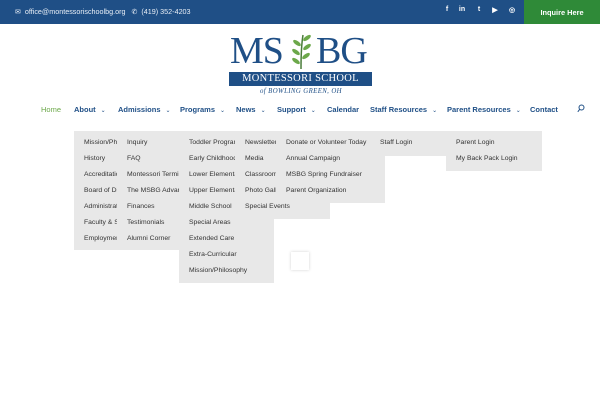 The image size is (600, 400). Describe the element at coordinates (208, 143) in the screenshot. I see `dropdown-item: Toddler Program` at that location.